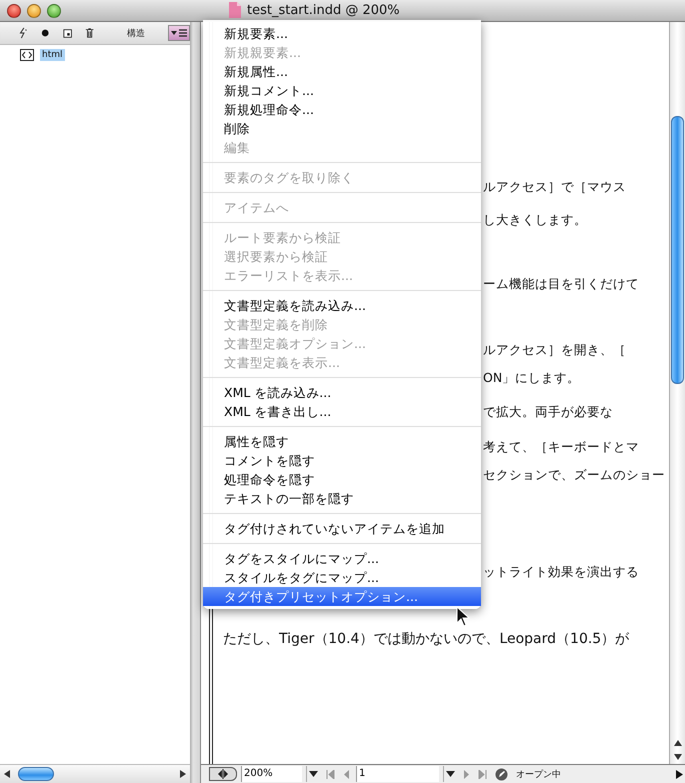 The width and height of the screenshot is (685, 783). I want to click on menu-item: 削除, so click(342, 128).